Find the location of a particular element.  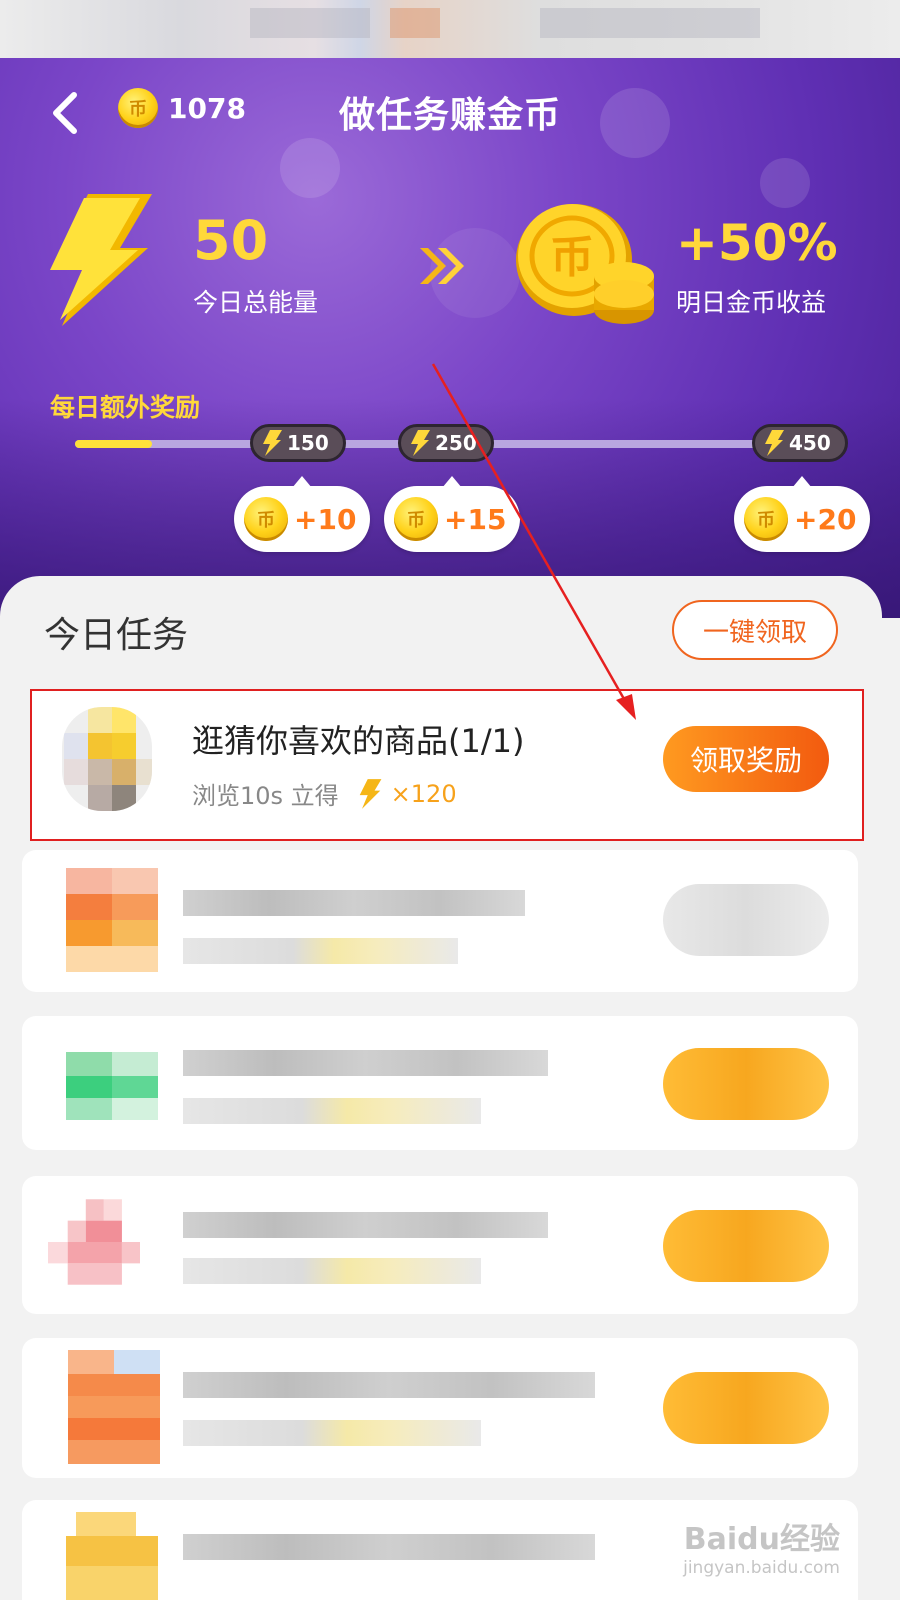

milestone-reward-250: 币 +15 is located at coordinates (452, 514).